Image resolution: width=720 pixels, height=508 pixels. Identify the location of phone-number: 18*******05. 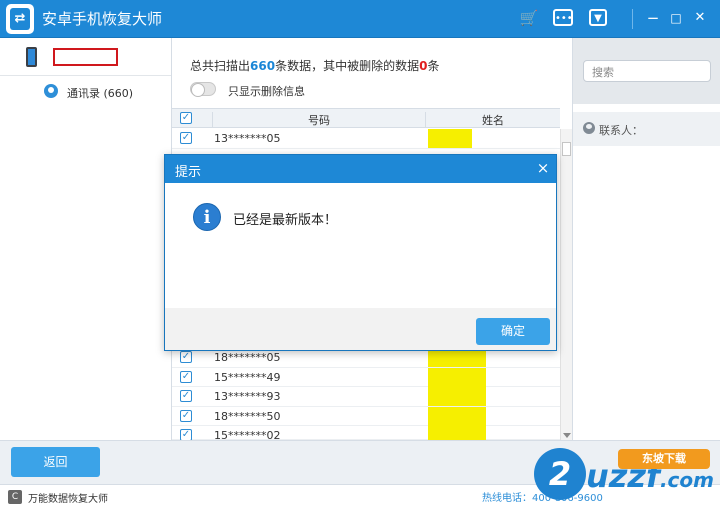
(247, 357).